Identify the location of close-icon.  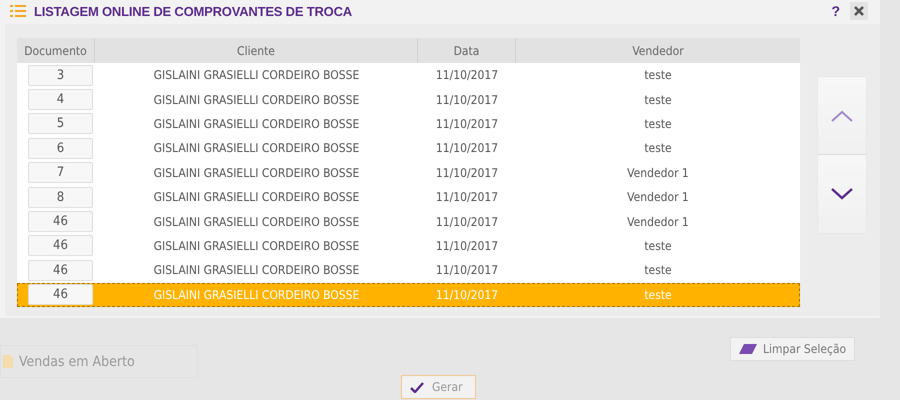
(859, 11).